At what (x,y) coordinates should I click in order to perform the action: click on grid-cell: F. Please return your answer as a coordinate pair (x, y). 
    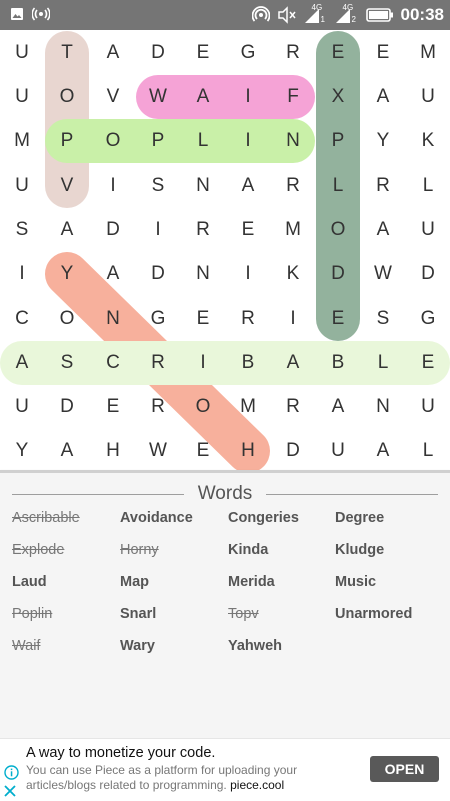
    Looking at the image, I should click on (293, 97).